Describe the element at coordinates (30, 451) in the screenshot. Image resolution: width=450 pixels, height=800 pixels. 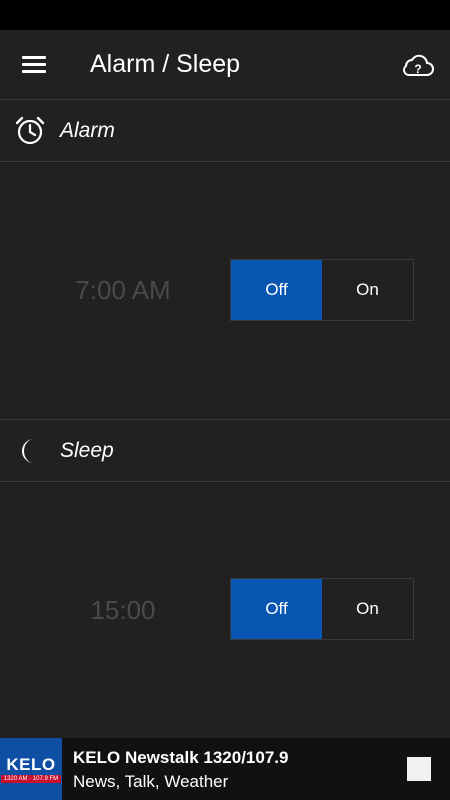
I see `moon-icon` at that location.